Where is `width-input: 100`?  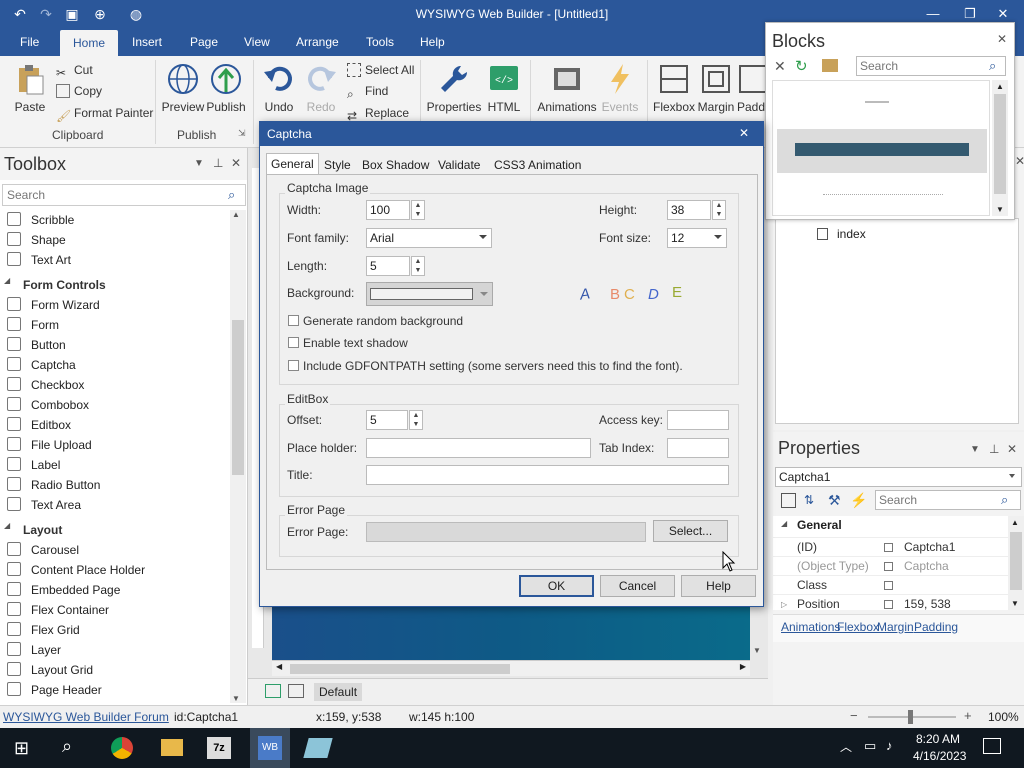
width-input: 100 is located at coordinates (388, 210).